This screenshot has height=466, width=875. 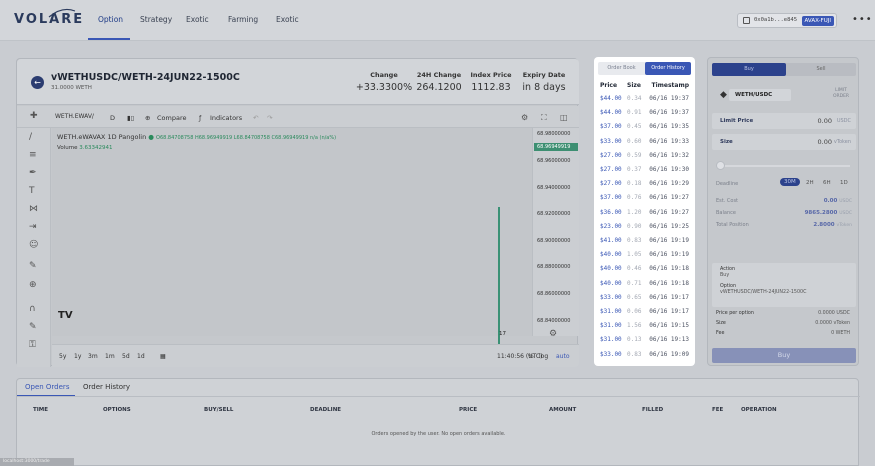 I want to click on range-5y: 5y, so click(x=62, y=356).